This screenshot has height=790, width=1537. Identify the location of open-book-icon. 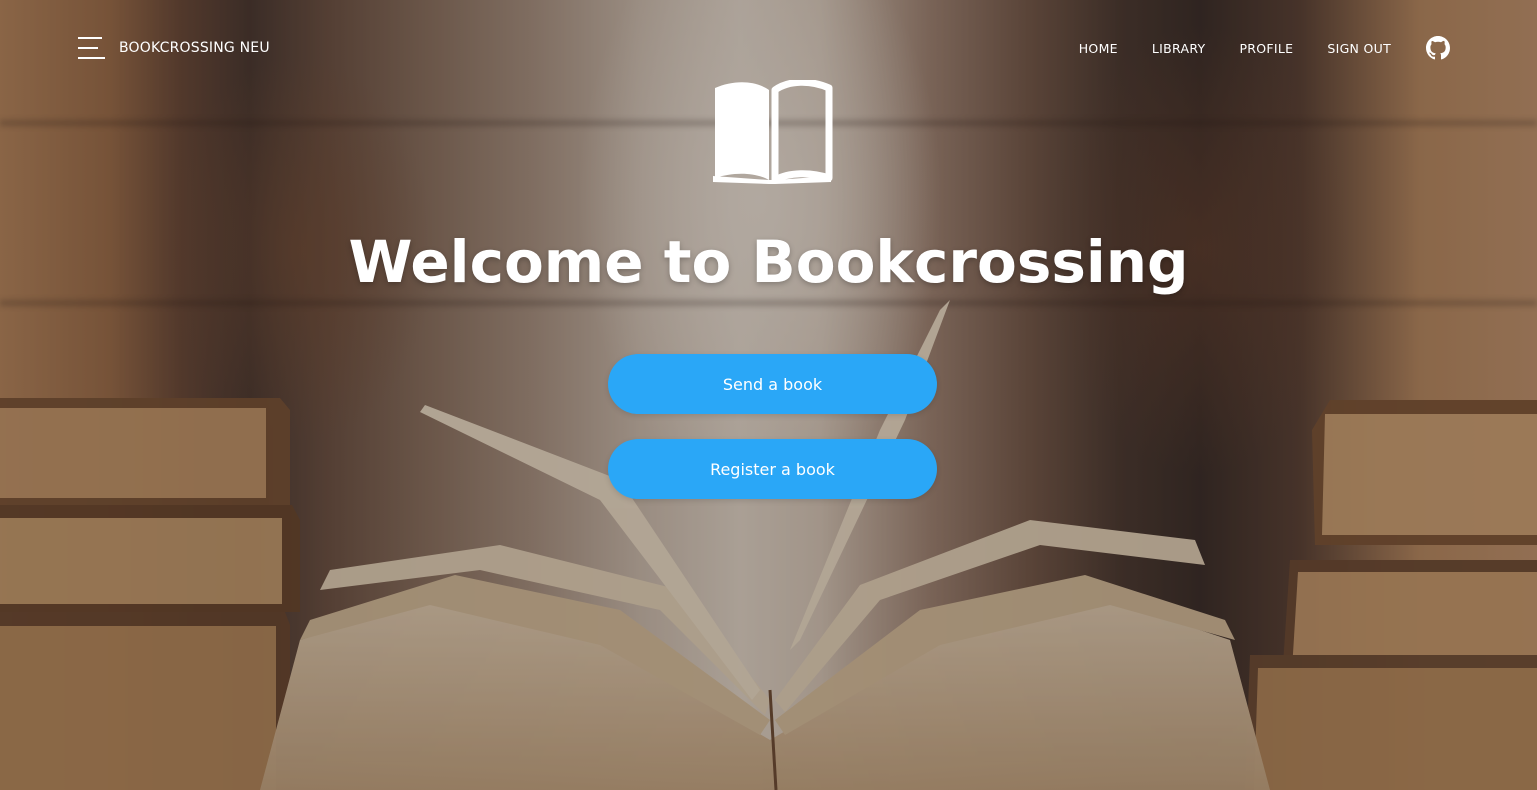
(773, 132).